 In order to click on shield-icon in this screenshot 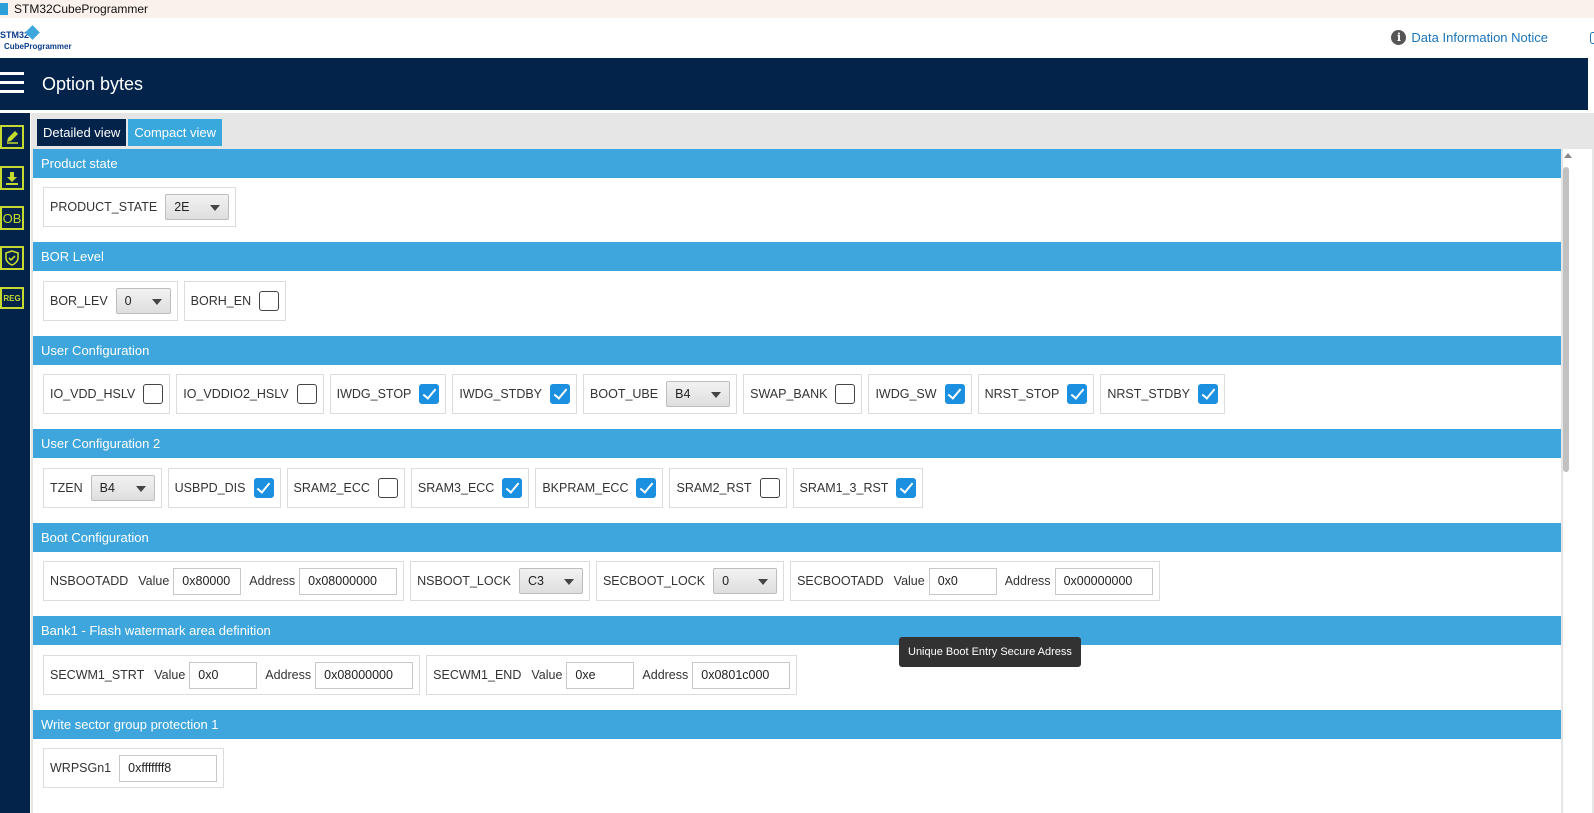, I will do `click(12, 258)`.